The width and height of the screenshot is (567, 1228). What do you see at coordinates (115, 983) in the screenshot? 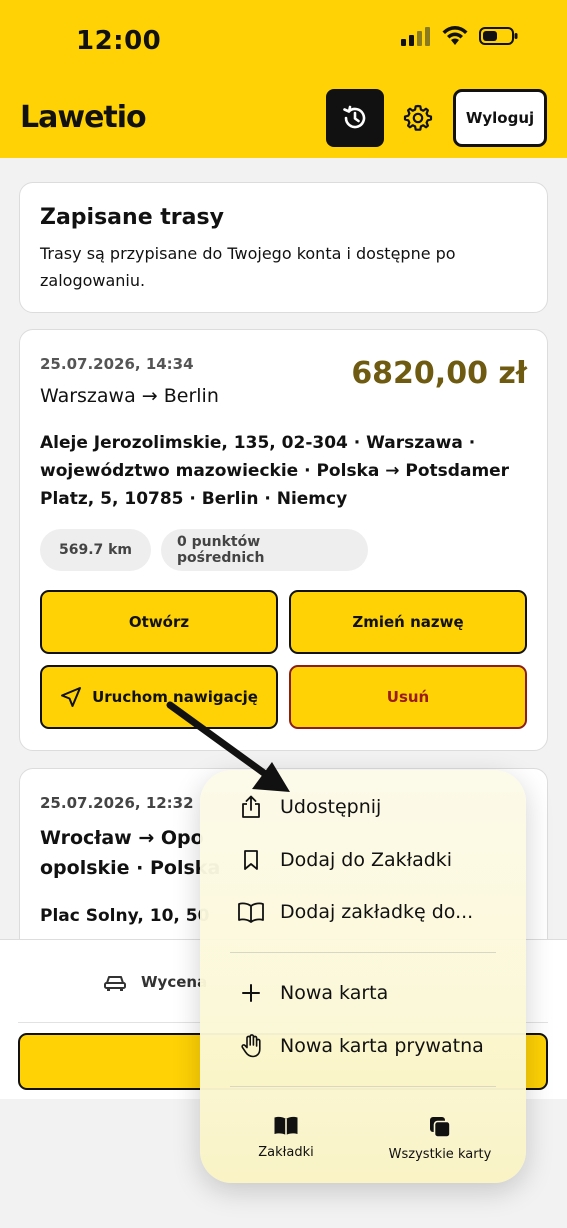
I see `car-icon` at bounding box center [115, 983].